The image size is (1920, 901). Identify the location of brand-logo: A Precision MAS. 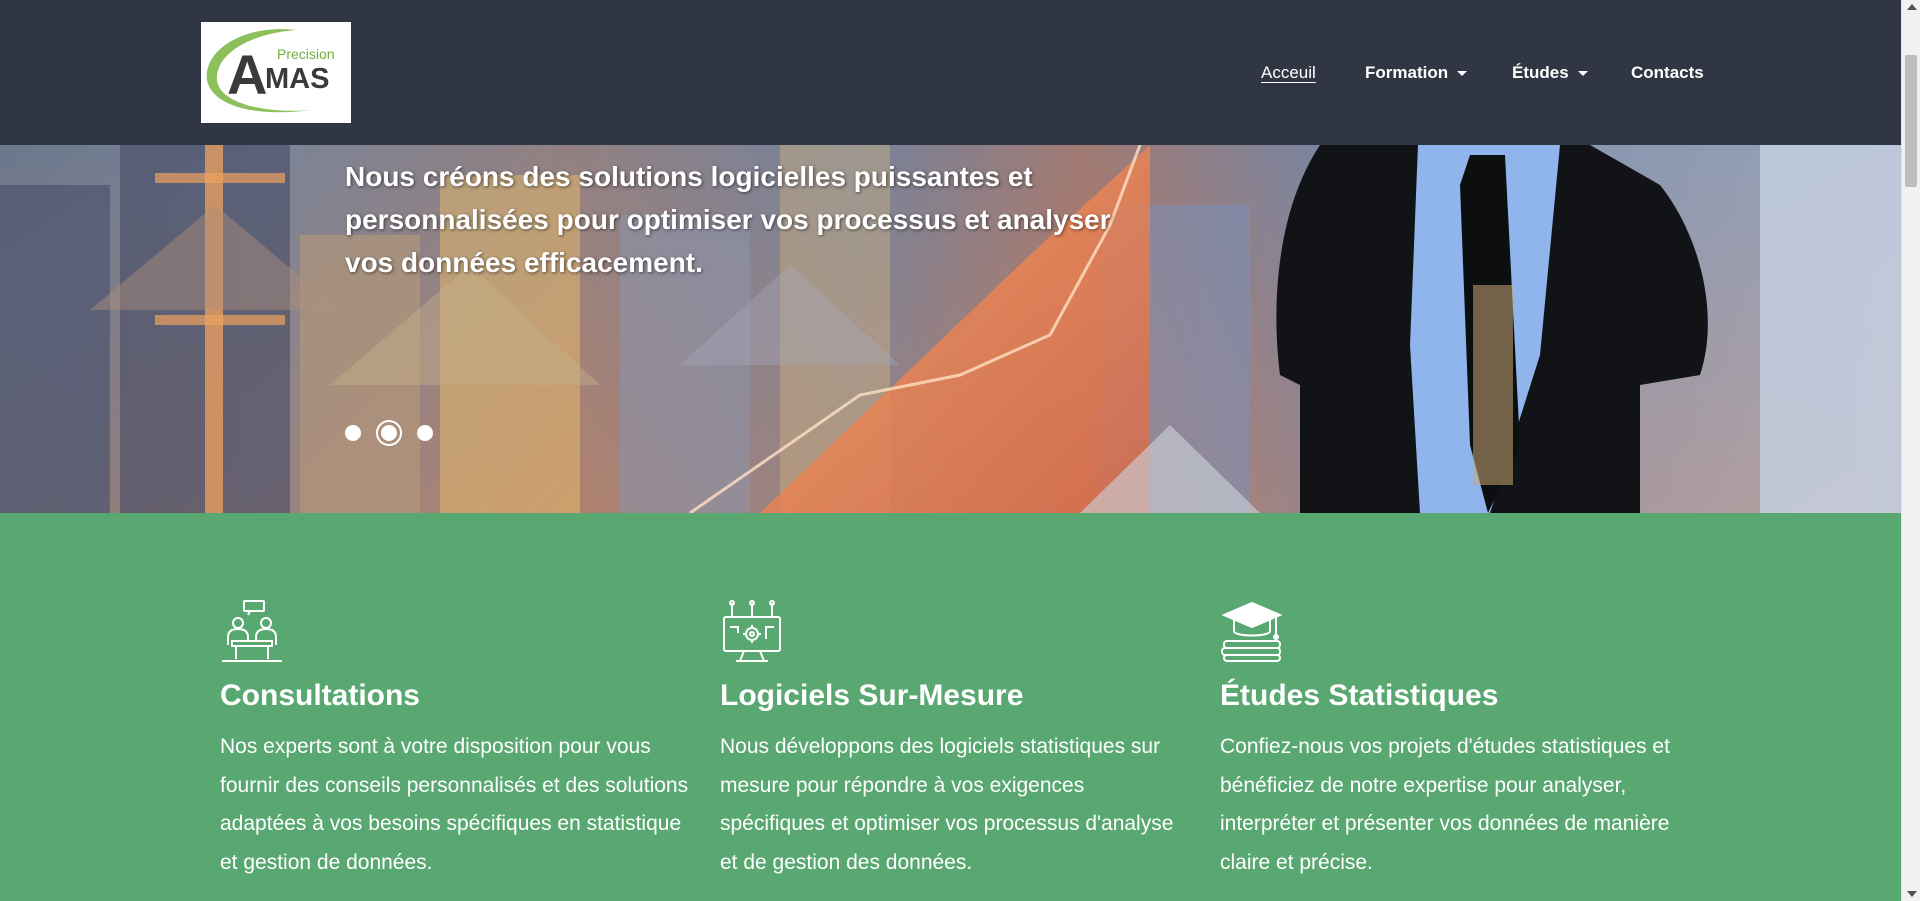
(276, 72).